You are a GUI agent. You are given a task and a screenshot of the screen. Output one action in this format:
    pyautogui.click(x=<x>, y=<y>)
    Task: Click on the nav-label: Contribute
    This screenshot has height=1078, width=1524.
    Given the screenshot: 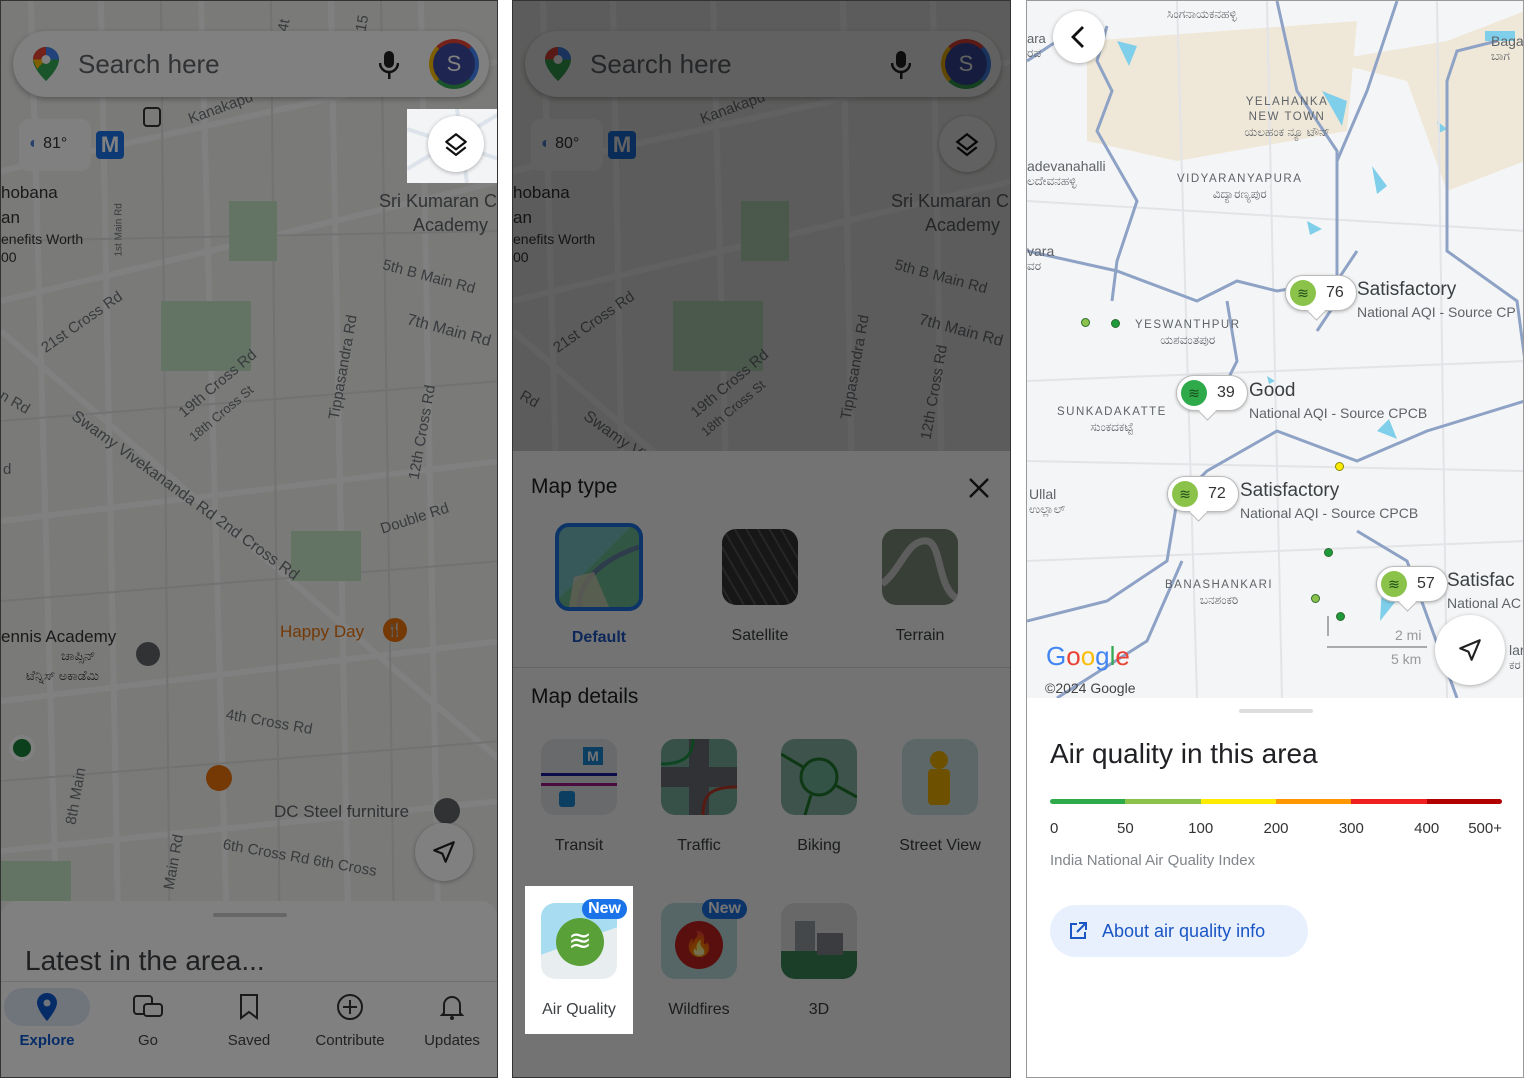 What is the action you would take?
    pyautogui.click(x=350, y=1040)
    